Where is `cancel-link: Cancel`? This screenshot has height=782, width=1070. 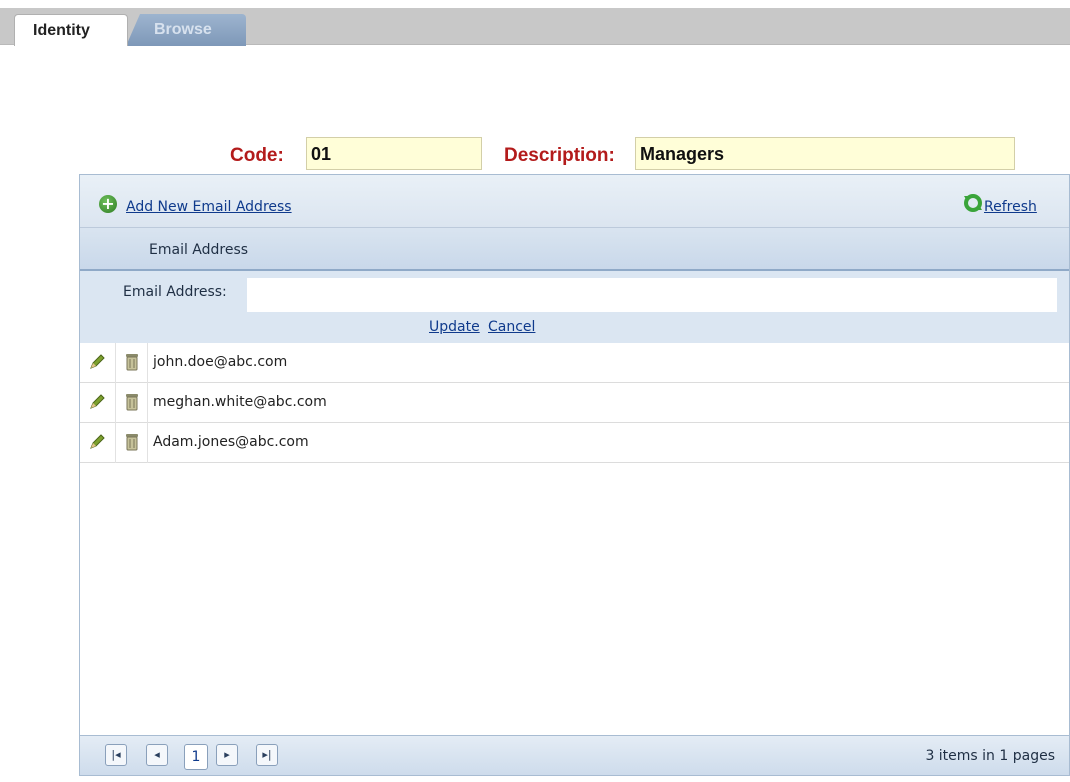
cancel-link: Cancel is located at coordinates (511, 327).